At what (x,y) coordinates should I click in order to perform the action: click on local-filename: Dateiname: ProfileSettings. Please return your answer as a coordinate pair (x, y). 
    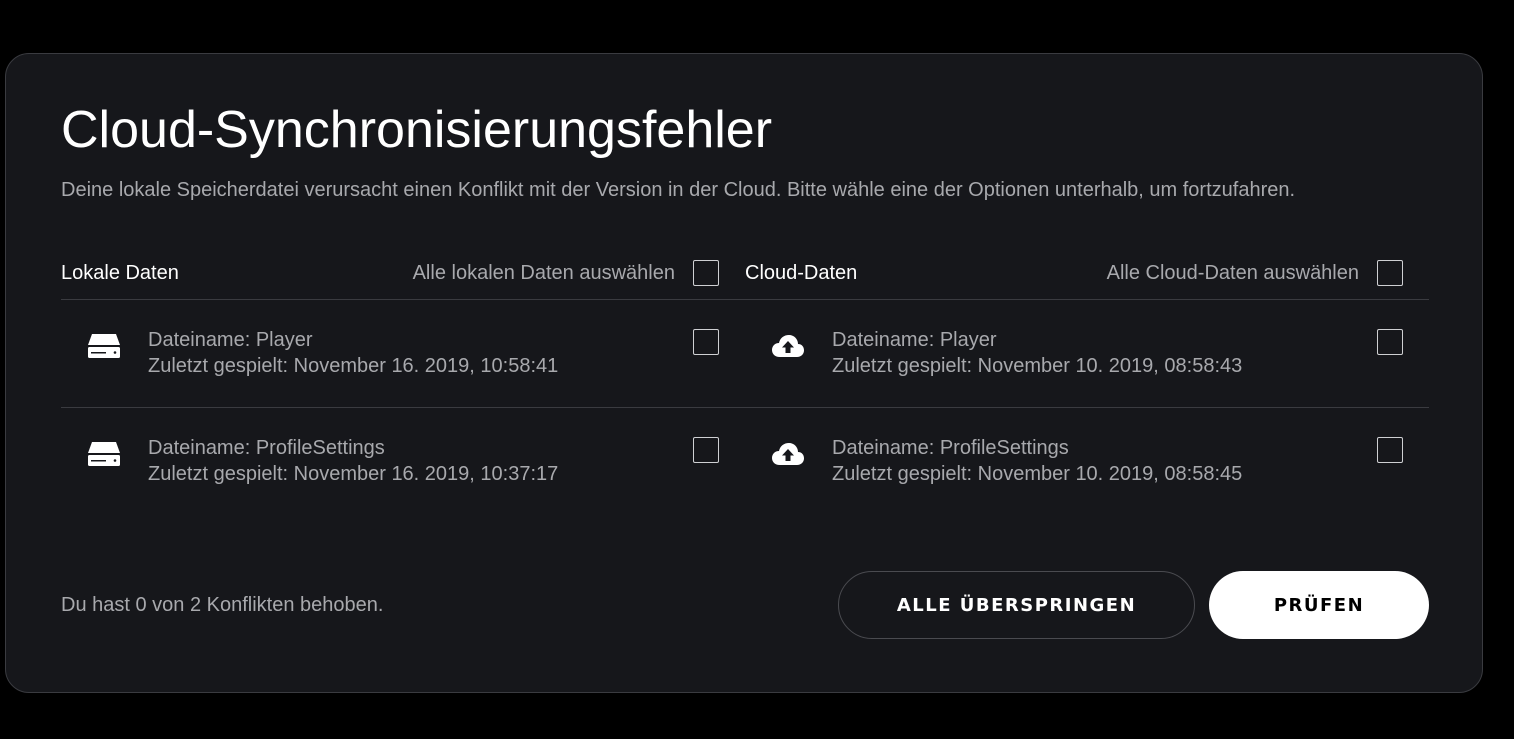
    Looking at the image, I should click on (266, 448).